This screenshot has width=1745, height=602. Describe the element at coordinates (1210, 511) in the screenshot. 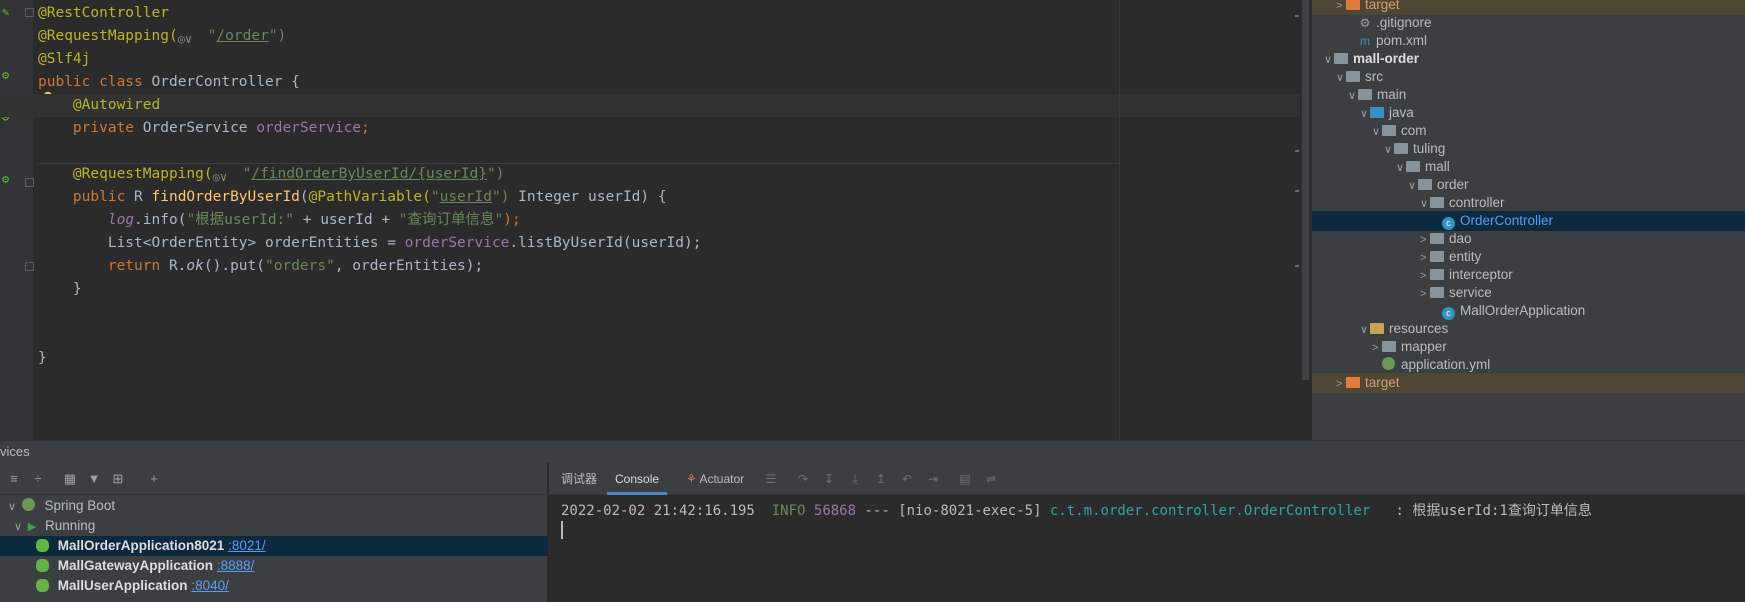

I see `log-logger: c.t.m.order.controller.OrderController` at that location.